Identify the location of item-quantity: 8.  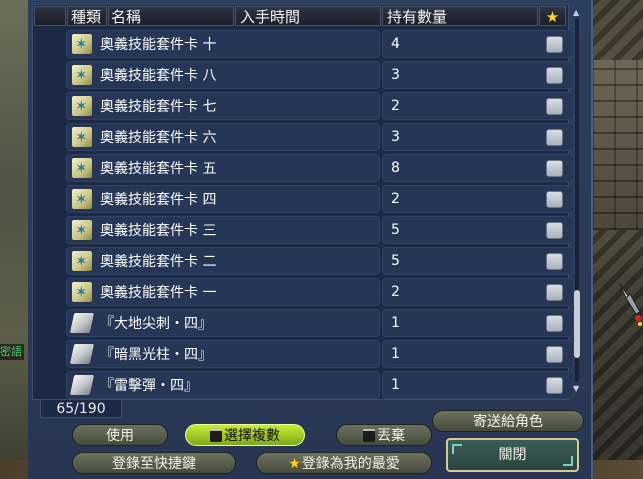
(395, 168).